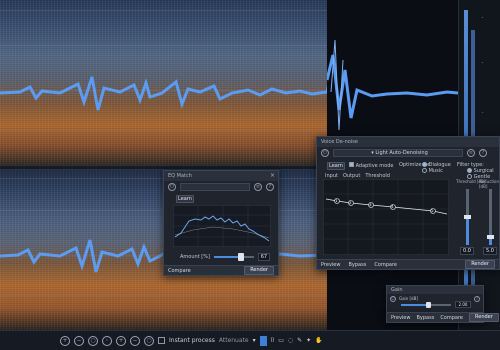 Image resolution: width=500 pixels, height=350 pixels. I want to click on gain-slider-knob, so click(428, 305).